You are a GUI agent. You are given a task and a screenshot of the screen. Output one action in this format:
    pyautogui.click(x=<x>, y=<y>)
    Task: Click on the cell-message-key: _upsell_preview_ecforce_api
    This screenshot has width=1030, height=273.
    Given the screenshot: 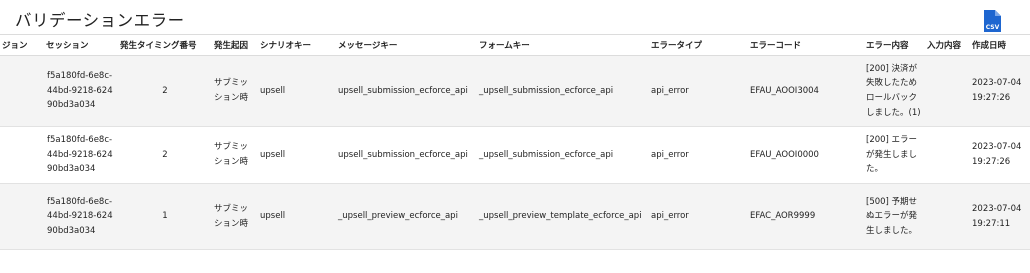 What is the action you would take?
    pyautogui.click(x=406, y=216)
    